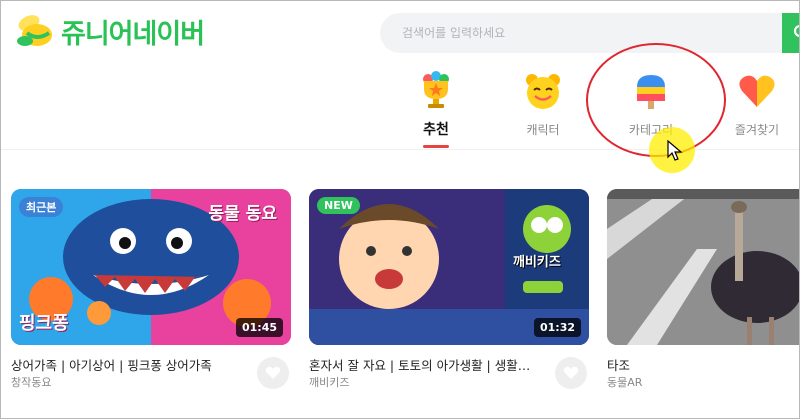 The height and width of the screenshot is (419, 800). What do you see at coordinates (436, 89) in the screenshot?
I see `trophy-icon` at bounding box center [436, 89].